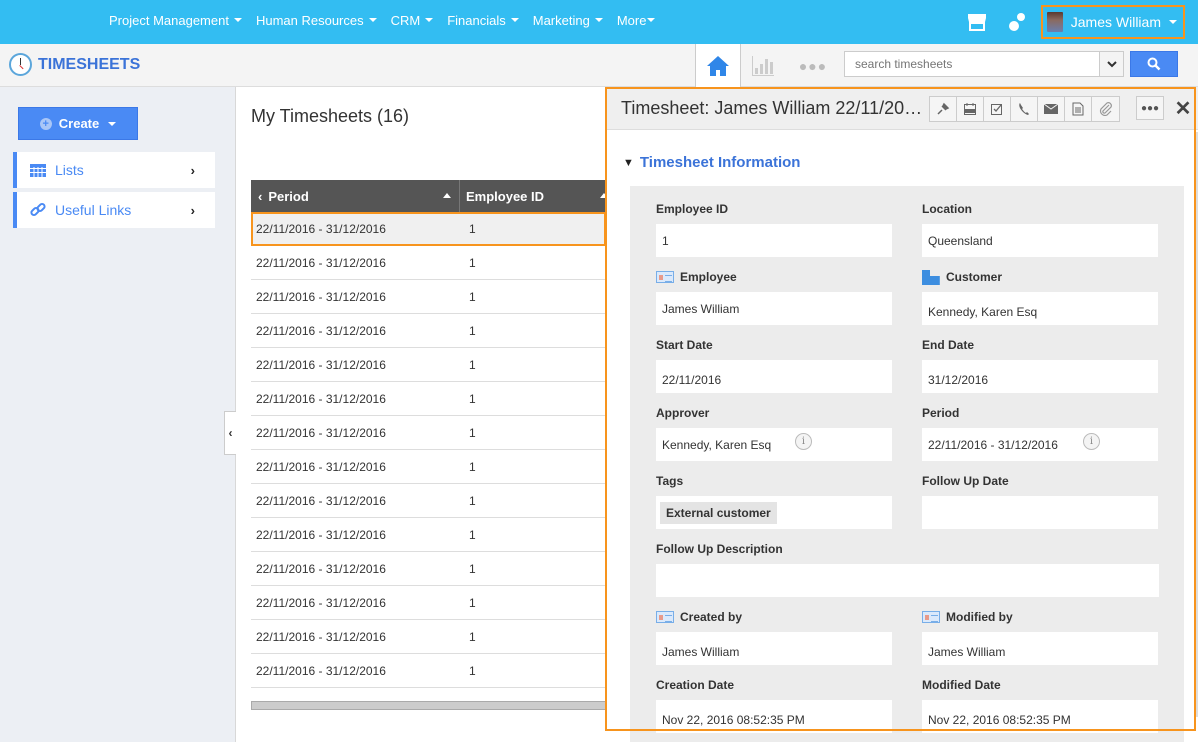  I want to click on attach-file-button, so click(1105, 109).